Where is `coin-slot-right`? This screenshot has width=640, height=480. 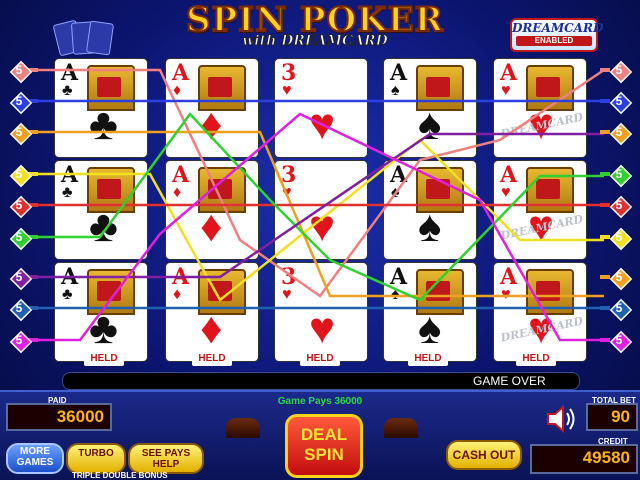
coin-slot-right is located at coordinates (401, 428).